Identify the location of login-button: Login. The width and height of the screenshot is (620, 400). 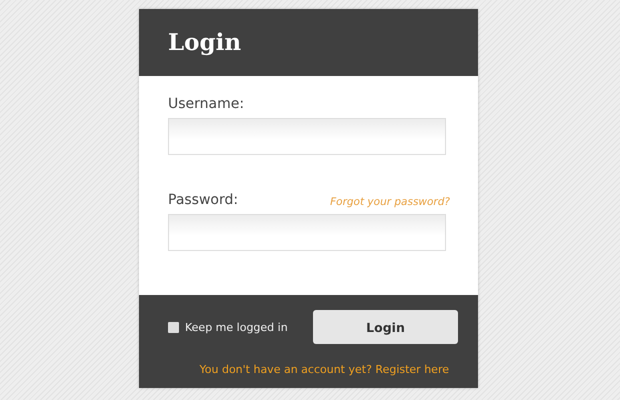
(385, 327).